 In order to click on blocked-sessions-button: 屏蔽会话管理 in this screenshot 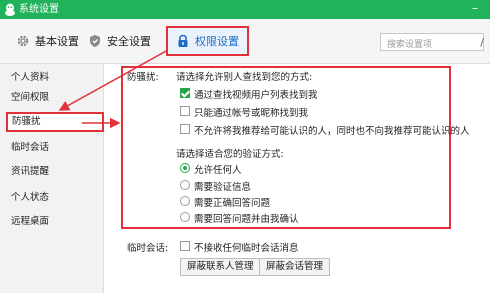, I will do `click(295, 267)`.